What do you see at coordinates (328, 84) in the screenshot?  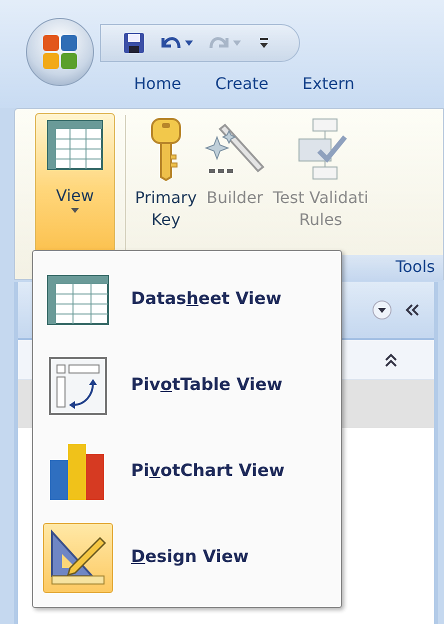 I see `ribbon-tab: Extern` at bounding box center [328, 84].